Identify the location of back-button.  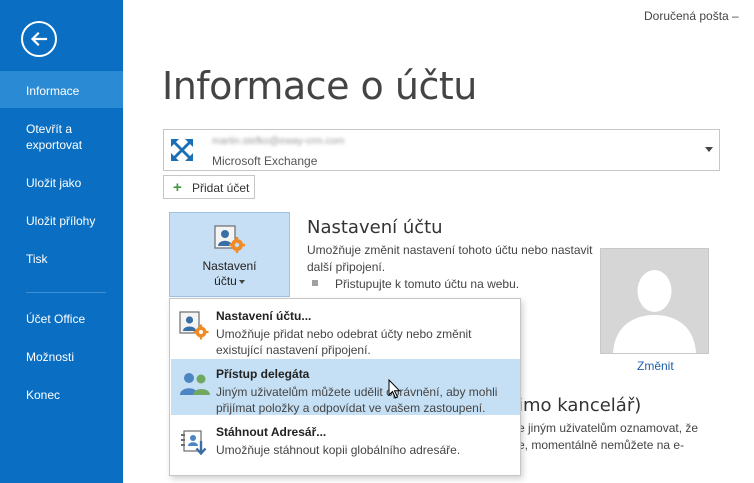
(39, 39).